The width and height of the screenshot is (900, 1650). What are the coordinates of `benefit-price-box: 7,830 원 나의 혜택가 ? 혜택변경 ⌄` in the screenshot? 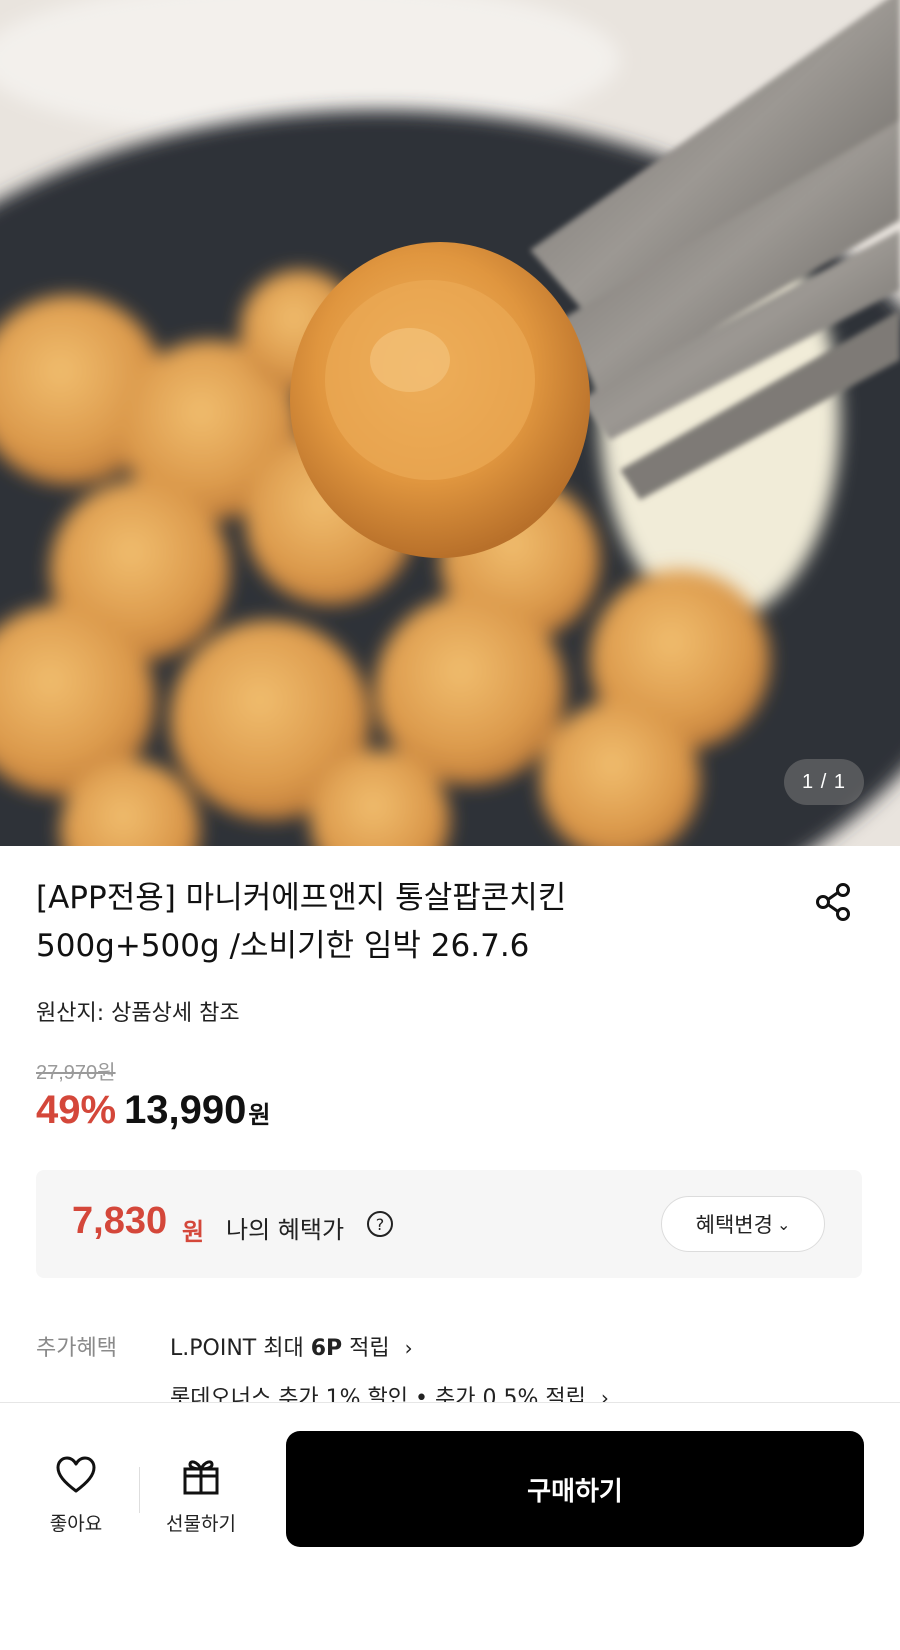 It's located at (449, 1224).